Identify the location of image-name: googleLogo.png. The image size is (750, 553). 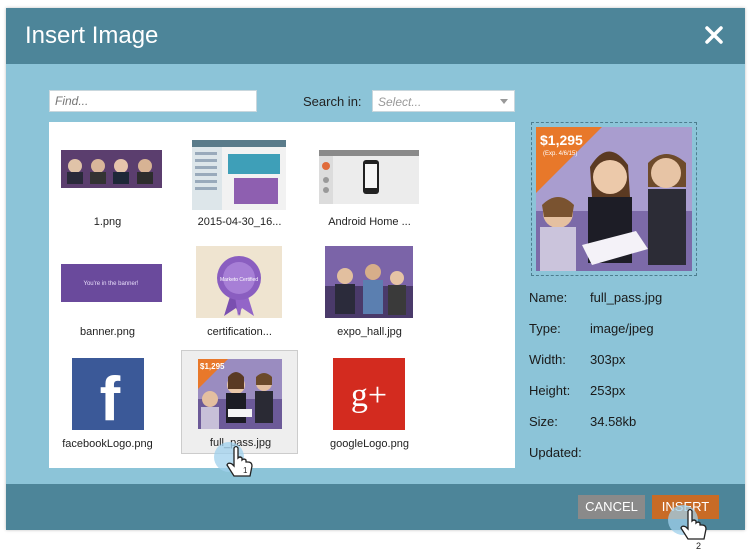
(369, 444).